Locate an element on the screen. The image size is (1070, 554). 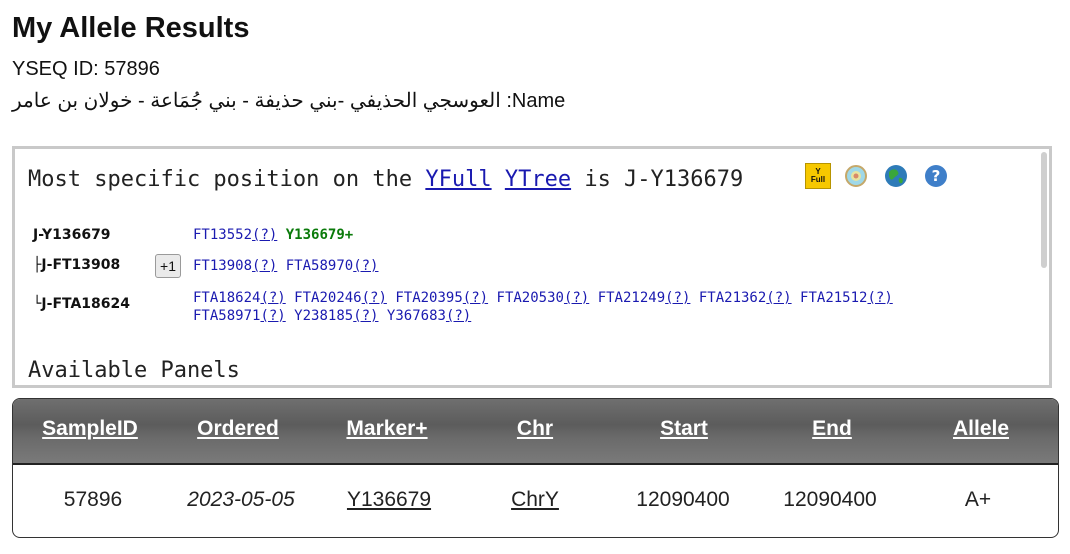
snp-link: FTA20530 is located at coordinates (530, 298).